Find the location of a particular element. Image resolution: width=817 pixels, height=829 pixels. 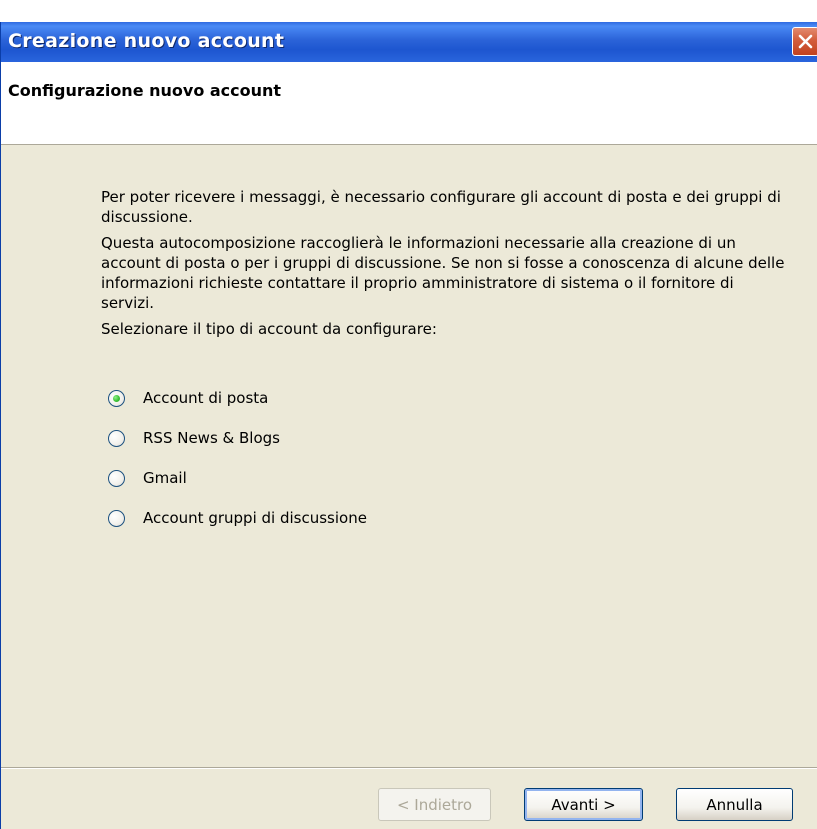

page-title: Configurazione nuovo account is located at coordinates (145, 90).